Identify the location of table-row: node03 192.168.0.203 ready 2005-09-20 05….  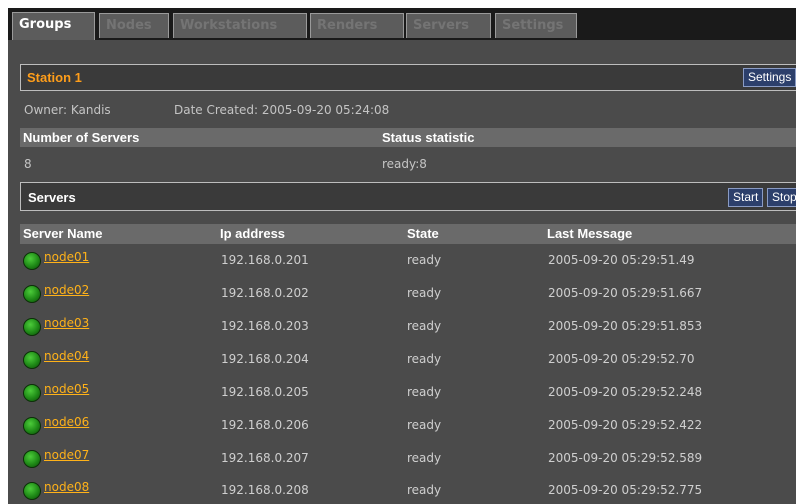
(408, 325).